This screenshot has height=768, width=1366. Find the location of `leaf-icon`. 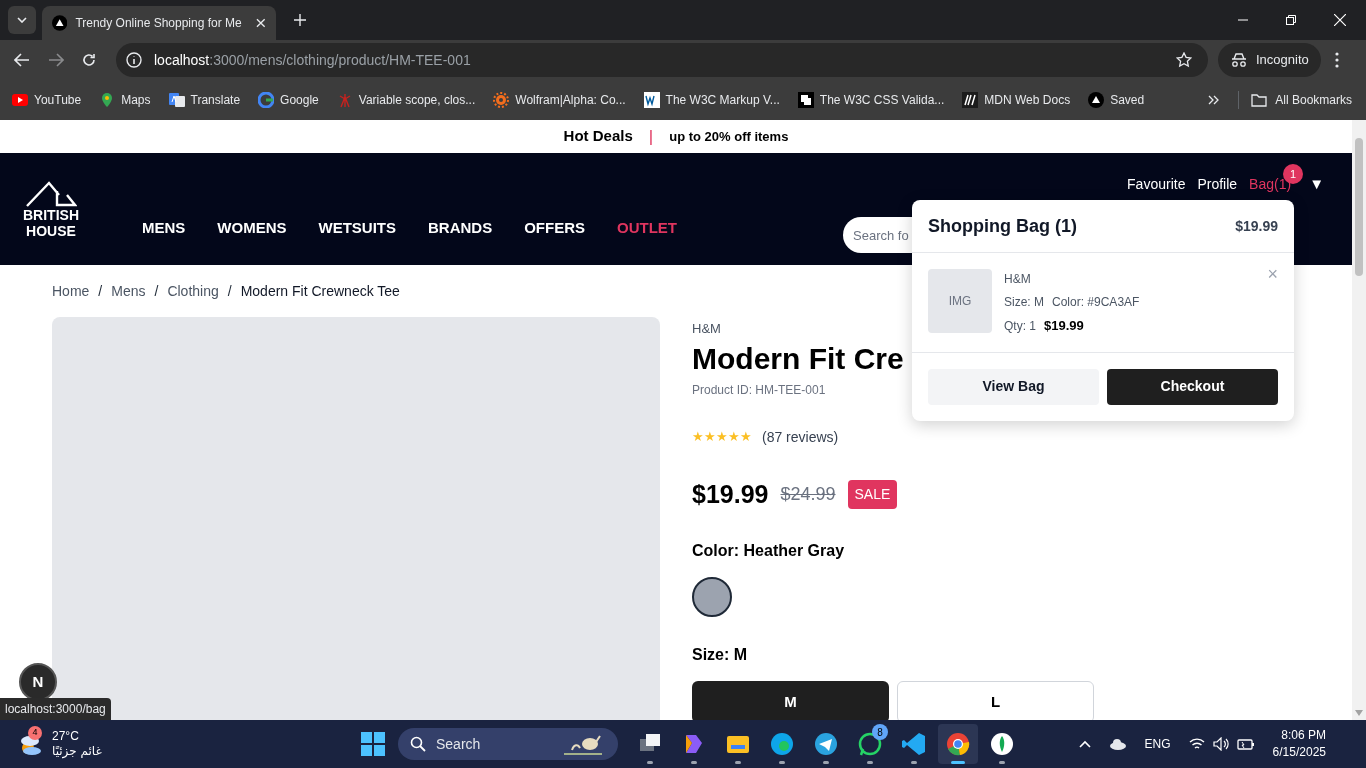

leaf-icon is located at coordinates (1002, 744).